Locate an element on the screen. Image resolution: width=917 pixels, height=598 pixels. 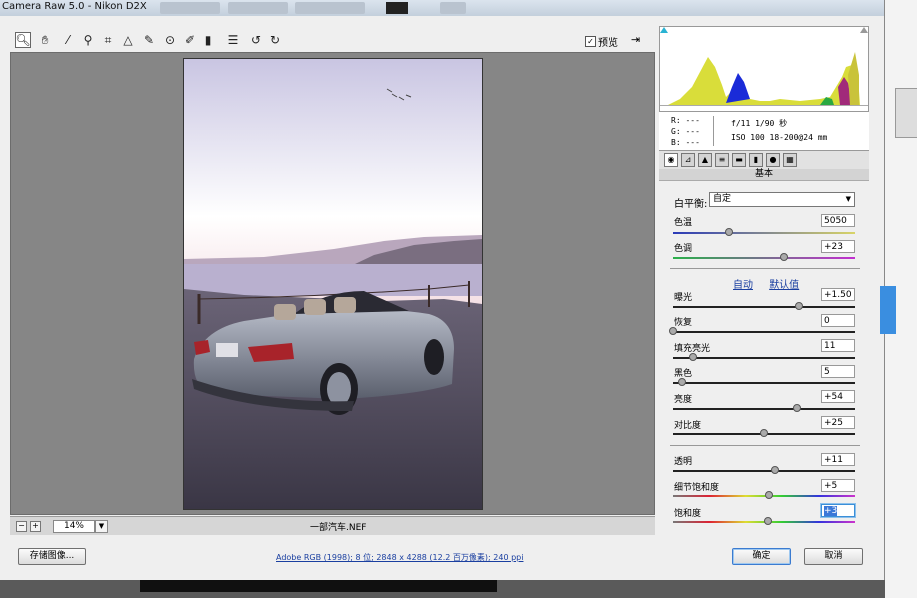
brightness-field: +54 is located at coordinates (838, 396).